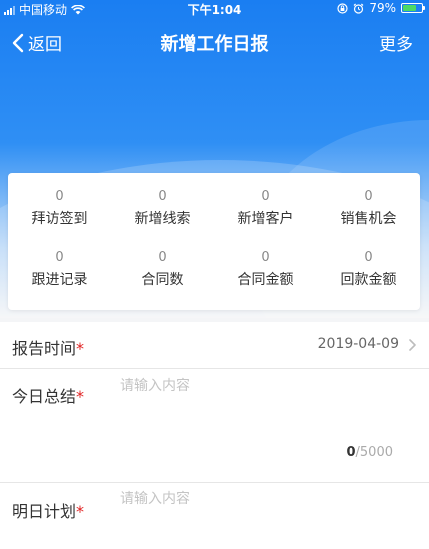 The width and height of the screenshot is (429, 549). What do you see at coordinates (59, 280) in the screenshot?
I see `stat-label: 跟进记录` at bounding box center [59, 280].